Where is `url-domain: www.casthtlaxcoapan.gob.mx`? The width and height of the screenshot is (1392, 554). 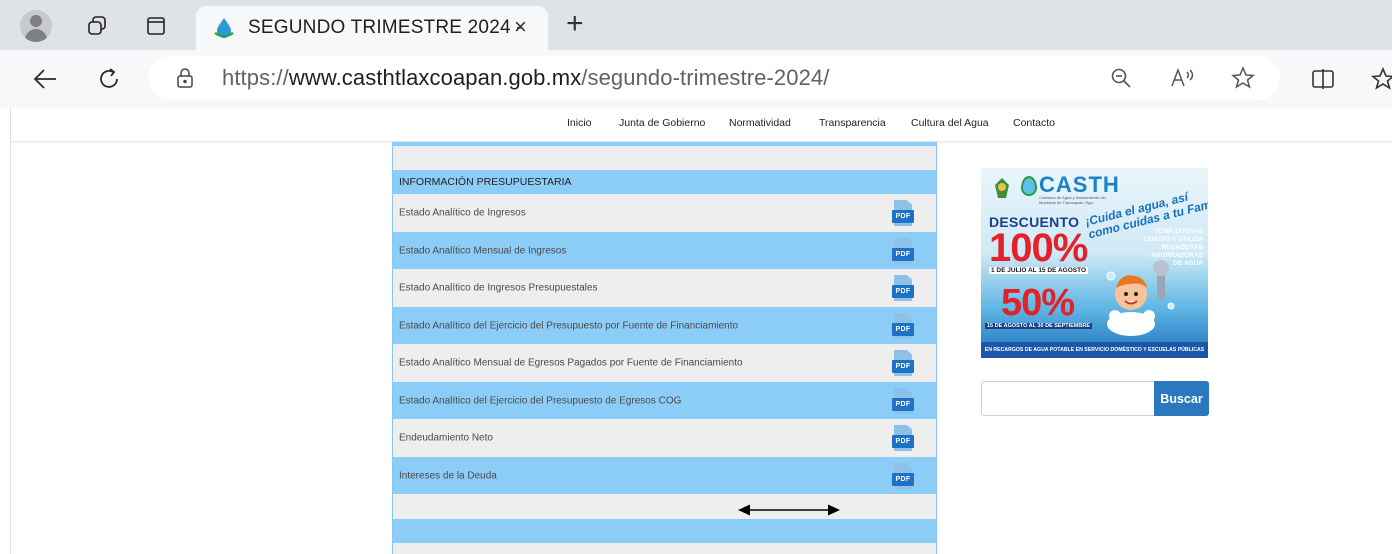 url-domain: www.casthtlaxcoapan.gob.mx is located at coordinates (435, 77).